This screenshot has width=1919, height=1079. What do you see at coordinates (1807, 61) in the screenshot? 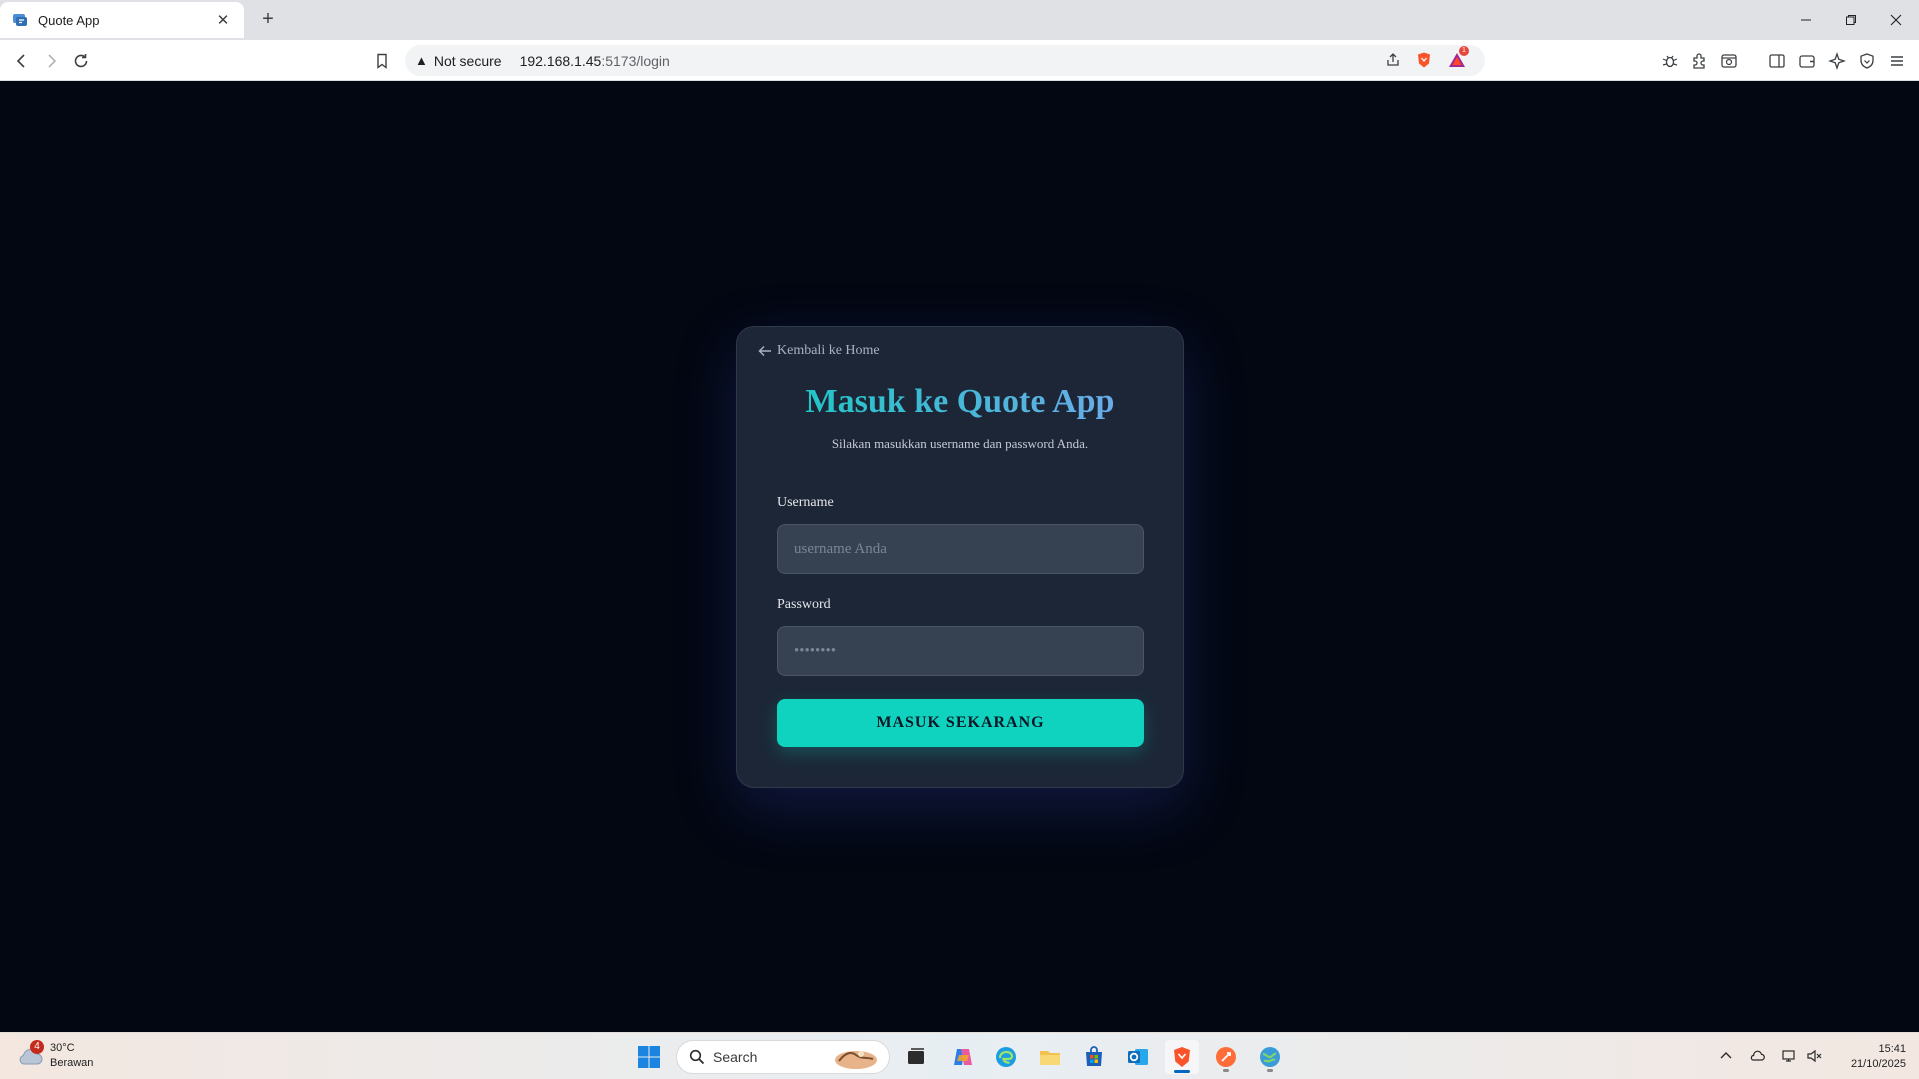
I see `wallet-icon` at bounding box center [1807, 61].